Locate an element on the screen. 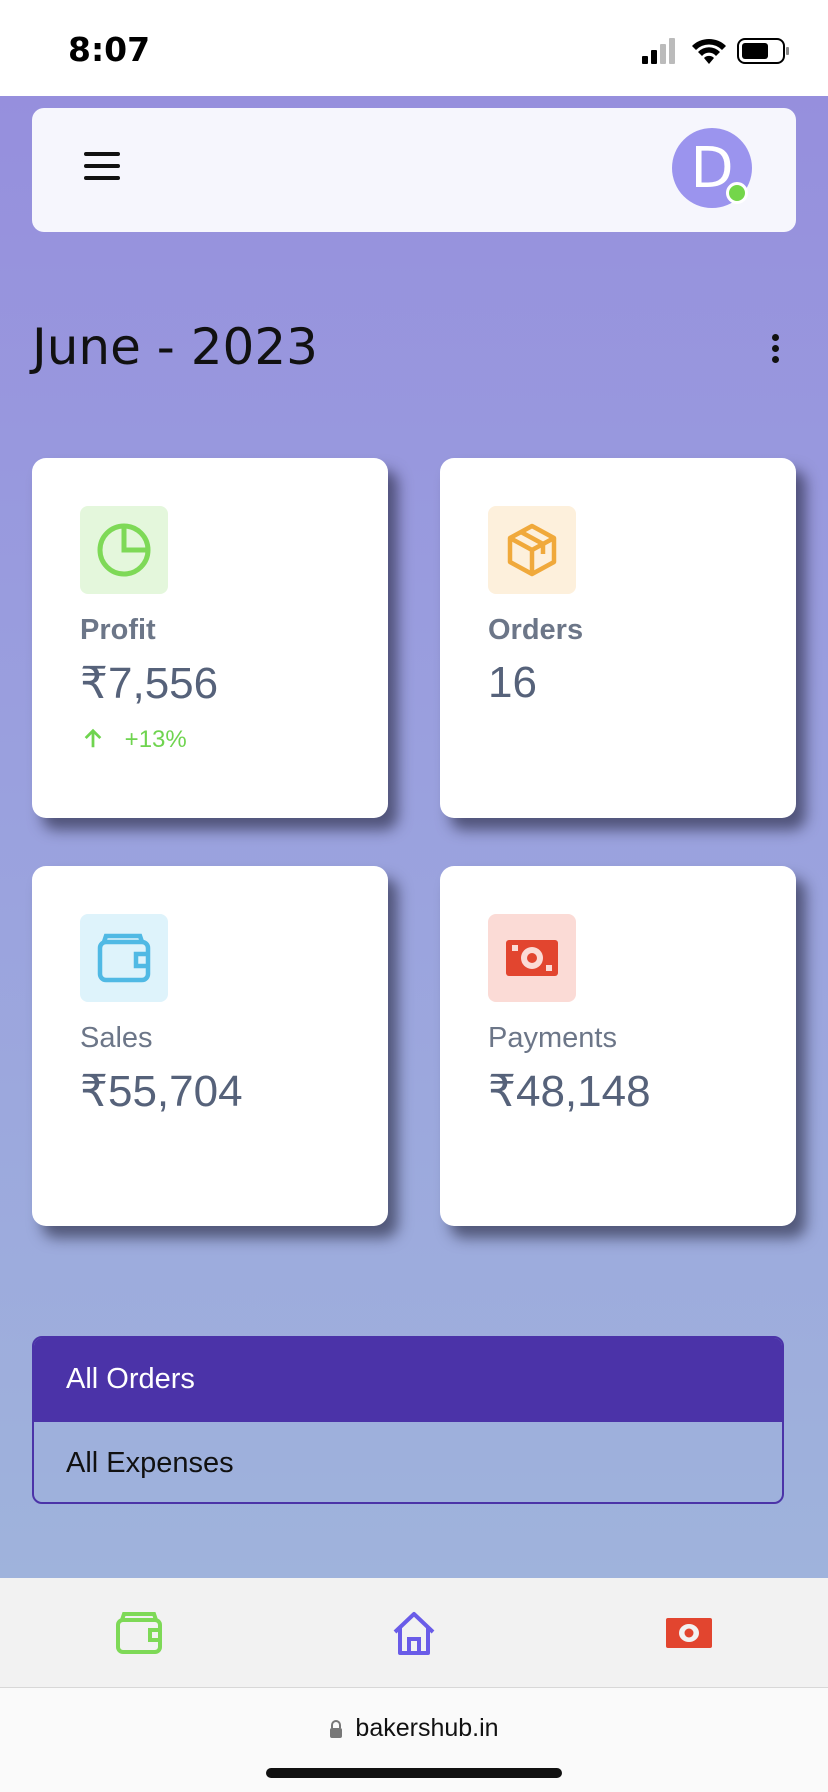 The height and width of the screenshot is (1792, 828). status-bar: 8:07 is located at coordinates (414, 48).